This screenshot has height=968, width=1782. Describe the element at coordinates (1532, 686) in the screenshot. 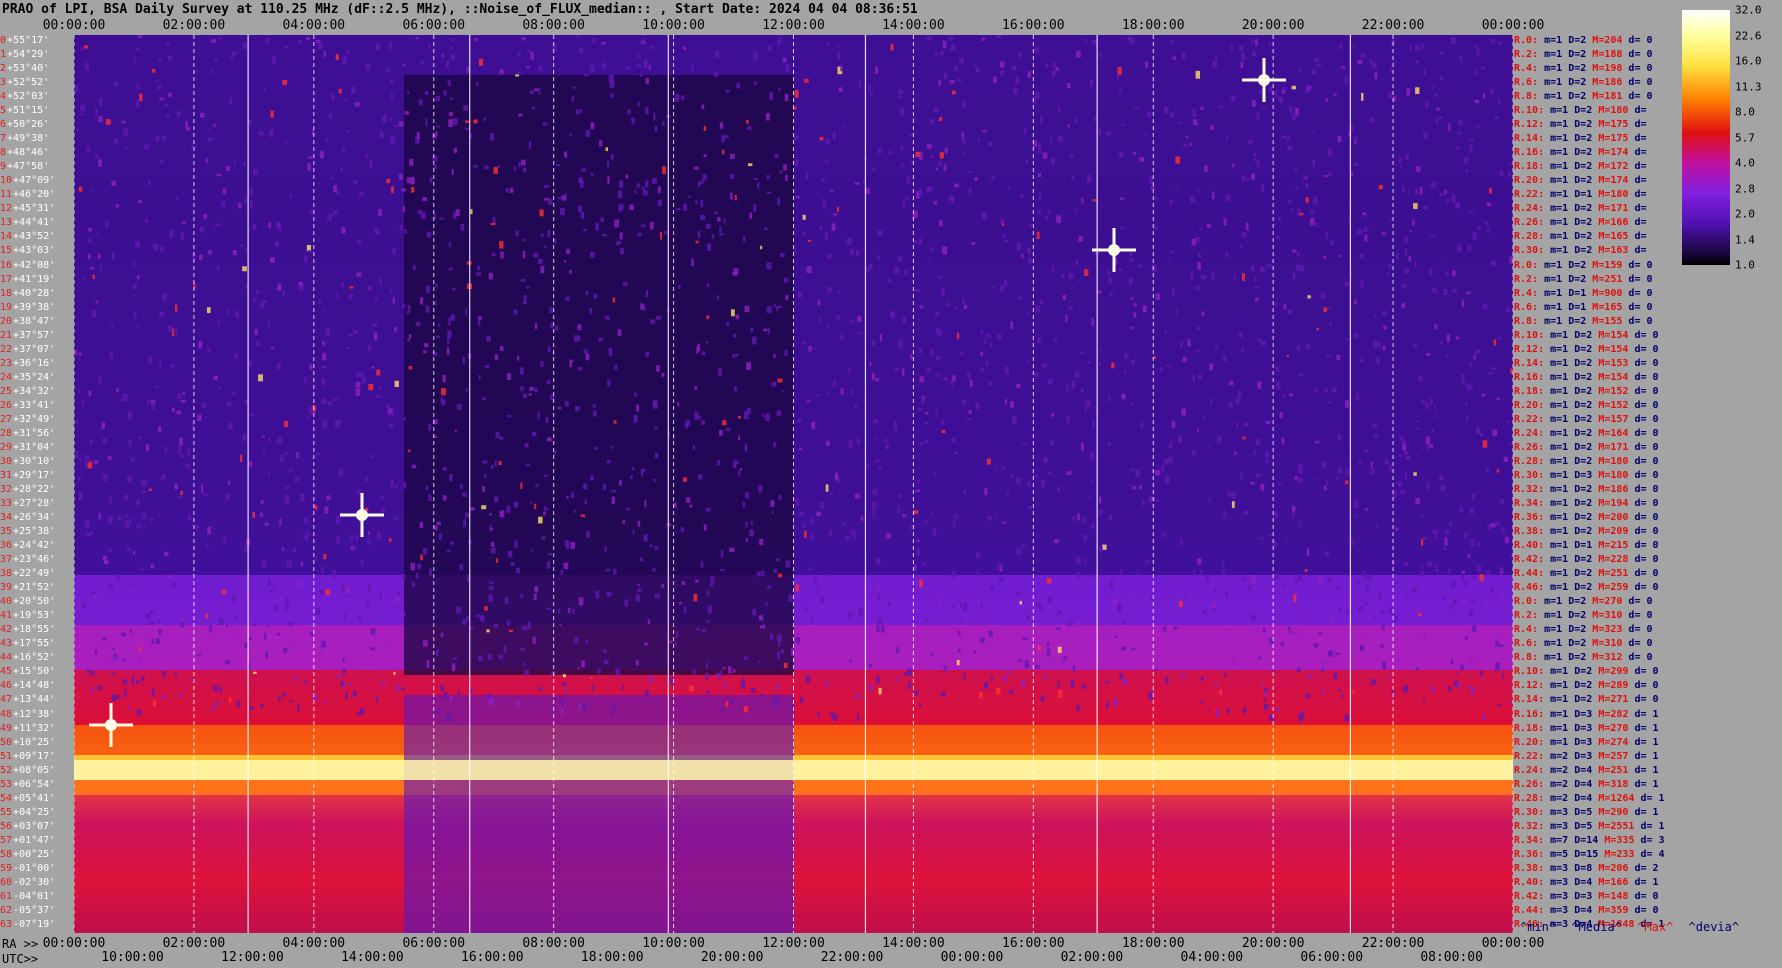

I see `stats-cell: R.12:` at that location.